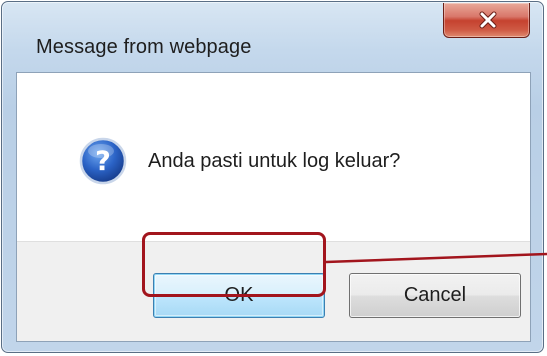 This screenshot has height=356, width=547. I want to click on cancel-button: Cancel, so click(435, 295).